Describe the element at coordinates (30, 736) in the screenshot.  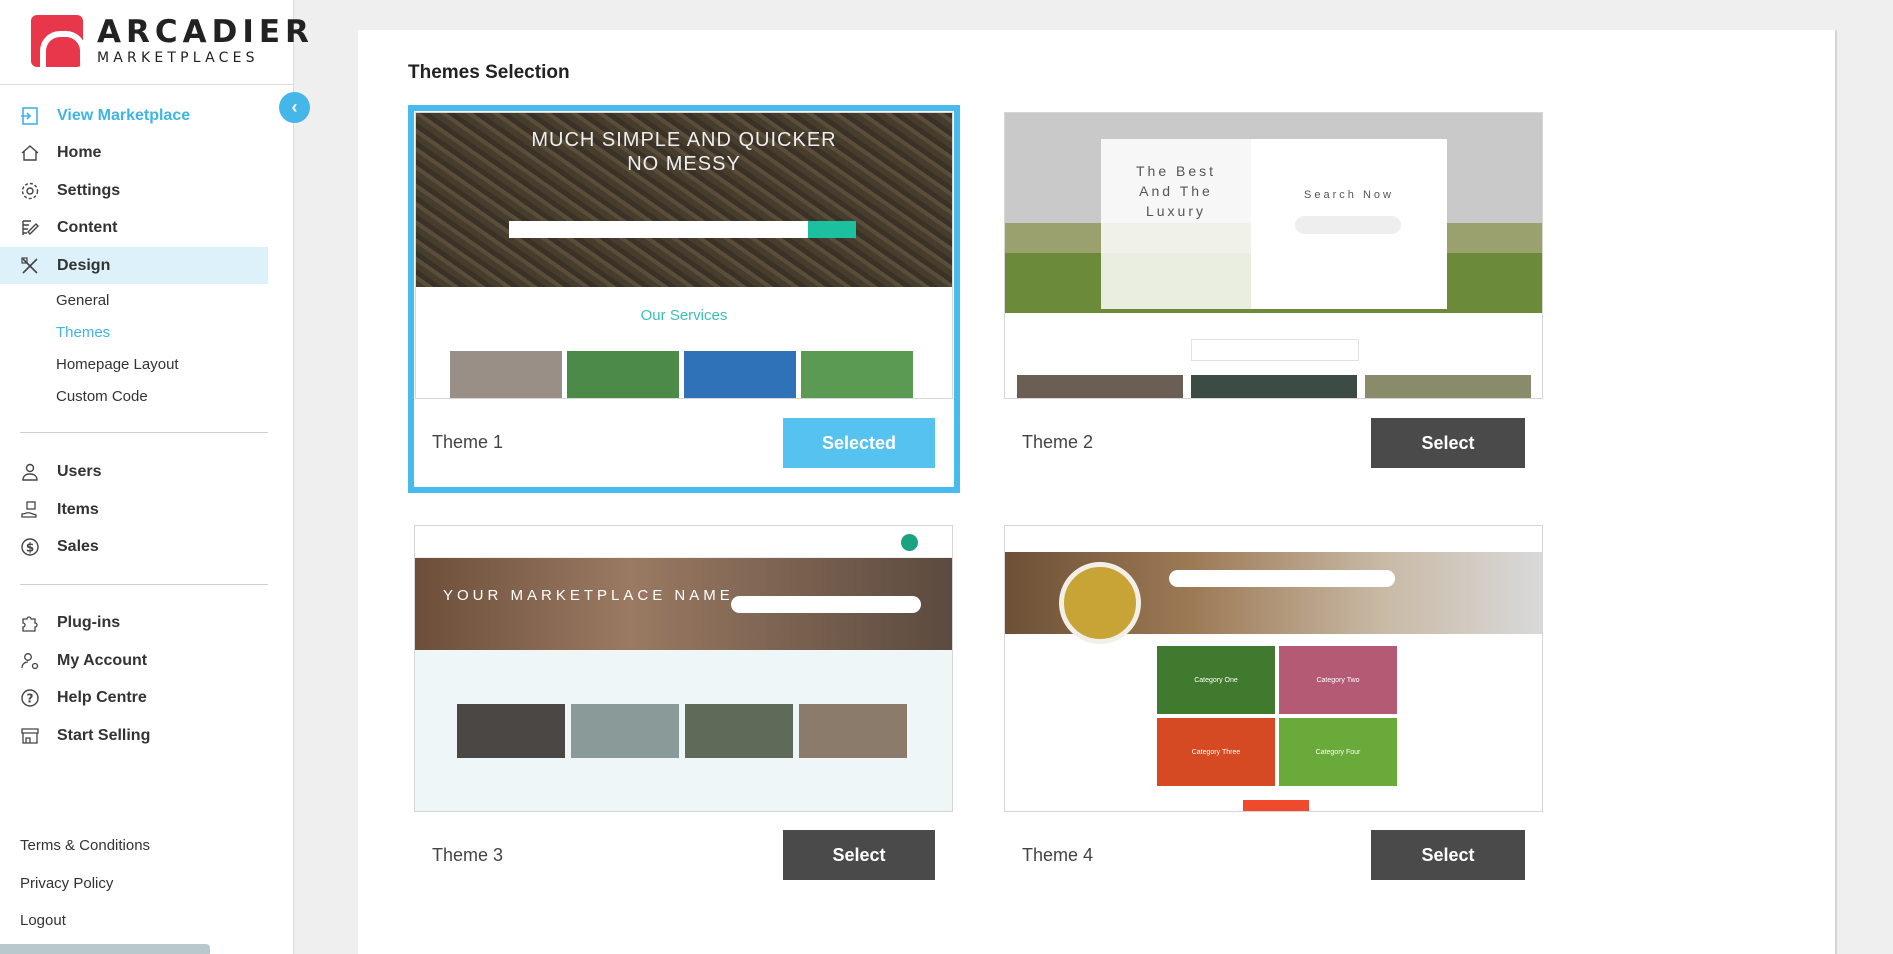
I see `storefront-icon` at that location.